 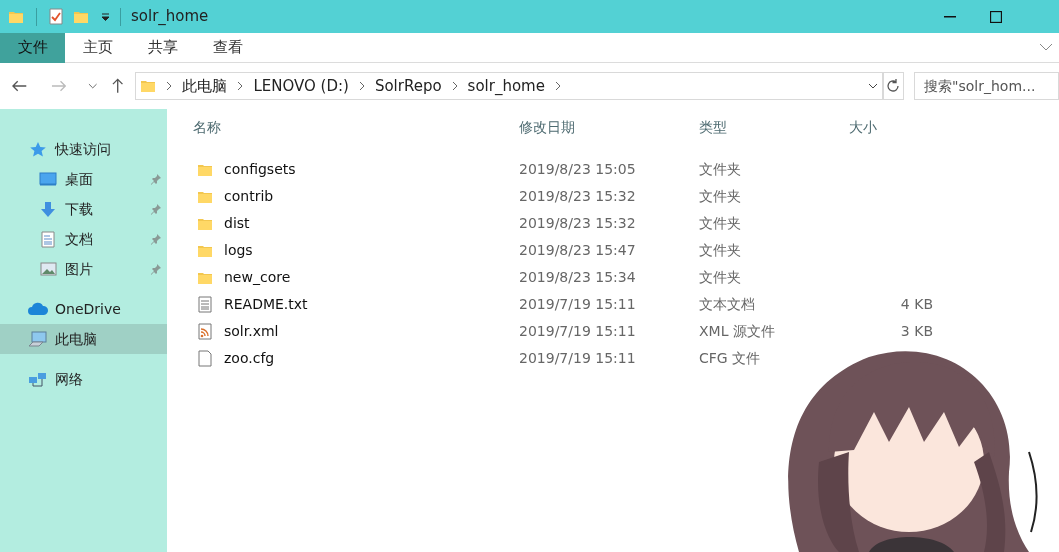 What do you see at coordinates (251, 331) in the screenshot?
I see `file-name: solr.xml` at bounding box center [251, 331].